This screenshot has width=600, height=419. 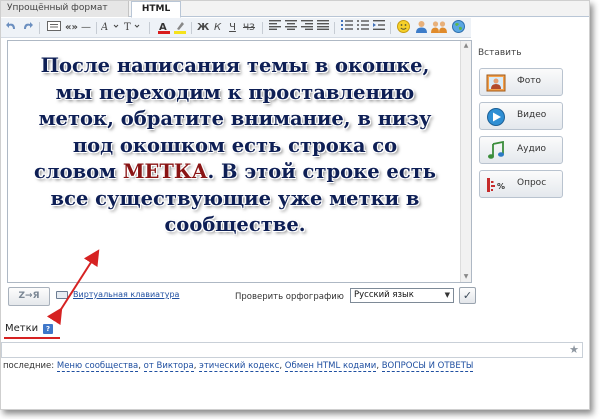 I want to click on virtual-keyboard-link: Виртуальная клавиатура, so click(x=126, y=294).